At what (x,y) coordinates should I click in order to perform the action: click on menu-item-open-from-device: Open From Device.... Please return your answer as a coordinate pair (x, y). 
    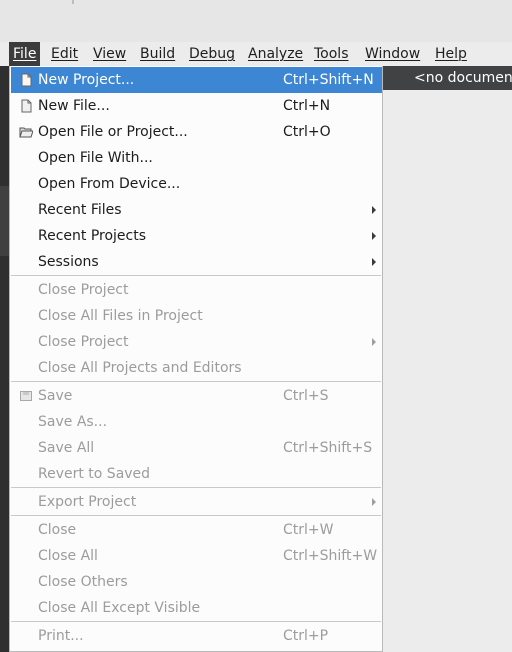
    Looking at the image, I should click on (196, 184).